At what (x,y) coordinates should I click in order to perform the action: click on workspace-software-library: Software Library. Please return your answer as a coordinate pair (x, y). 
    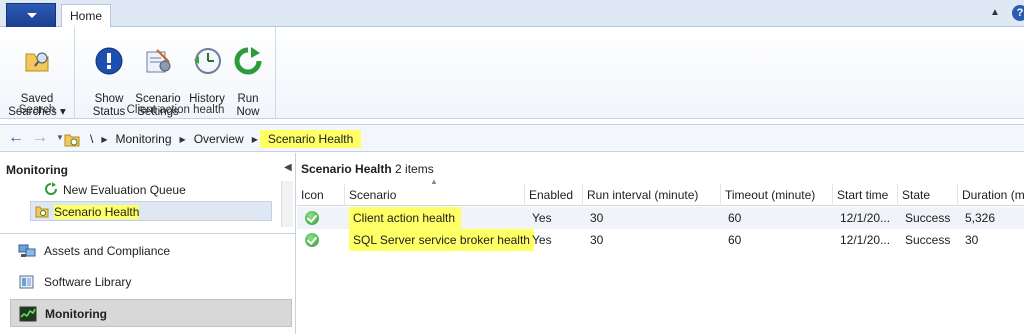
    Looking at the image, I should click on (151, 282).